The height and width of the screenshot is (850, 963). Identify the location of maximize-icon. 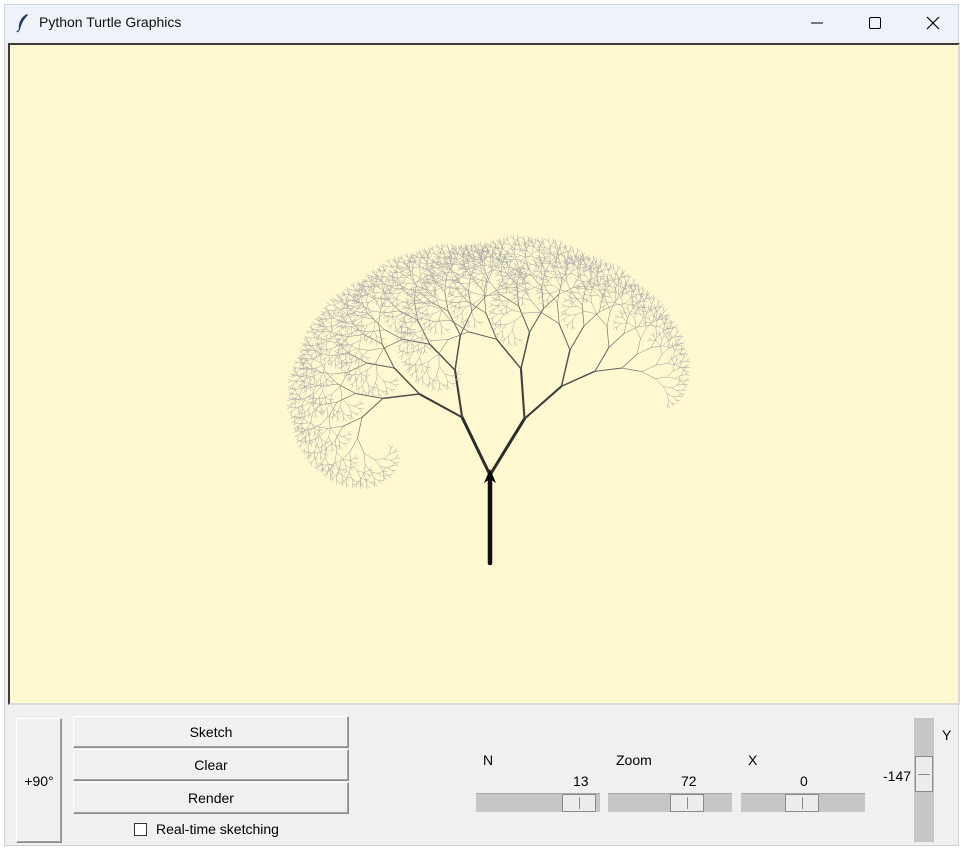
(875, 23).